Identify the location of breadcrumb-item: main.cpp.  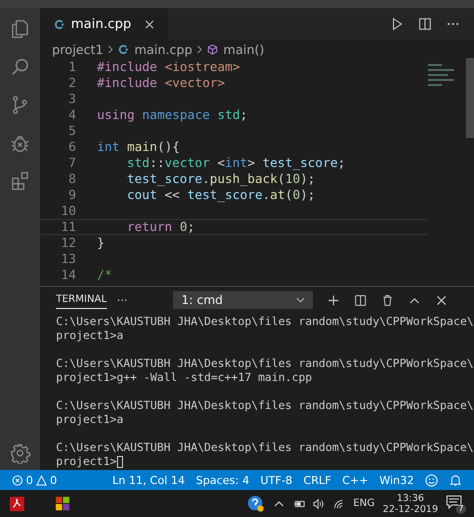
(163, 49).